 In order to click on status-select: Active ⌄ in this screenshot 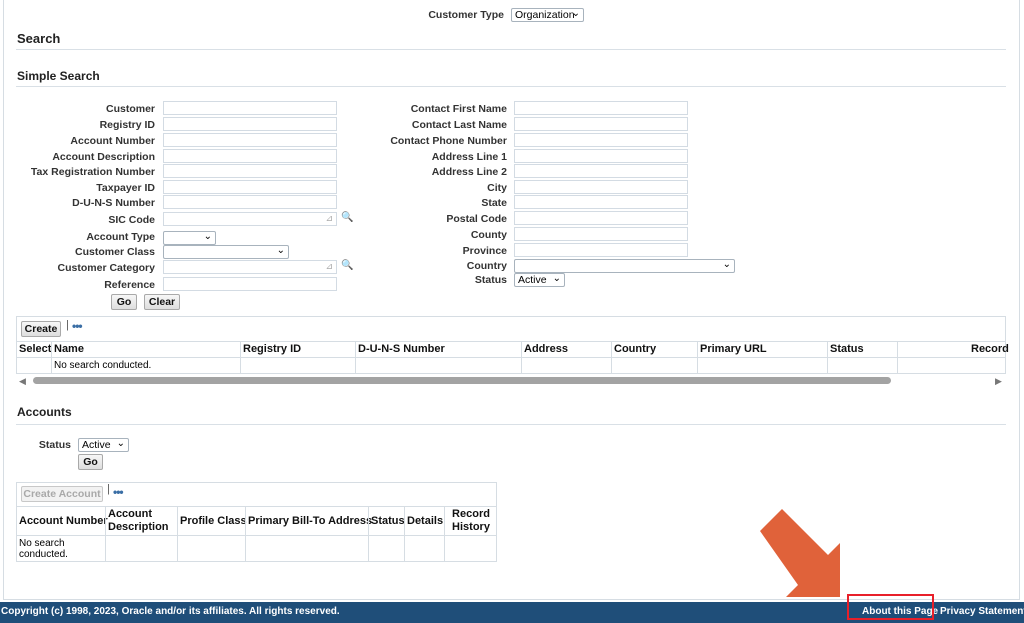, I will do `click(539, 280)`.